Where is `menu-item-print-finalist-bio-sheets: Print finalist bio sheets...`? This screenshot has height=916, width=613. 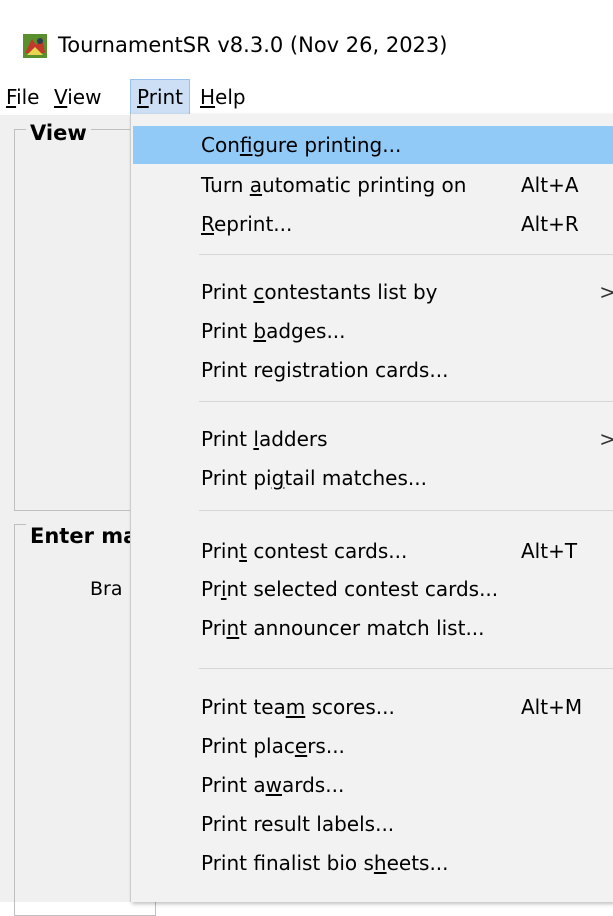 menu-item-print-finalist-bio-sheets: Print finalist bio sheets... is located at coordinates (373, 863).